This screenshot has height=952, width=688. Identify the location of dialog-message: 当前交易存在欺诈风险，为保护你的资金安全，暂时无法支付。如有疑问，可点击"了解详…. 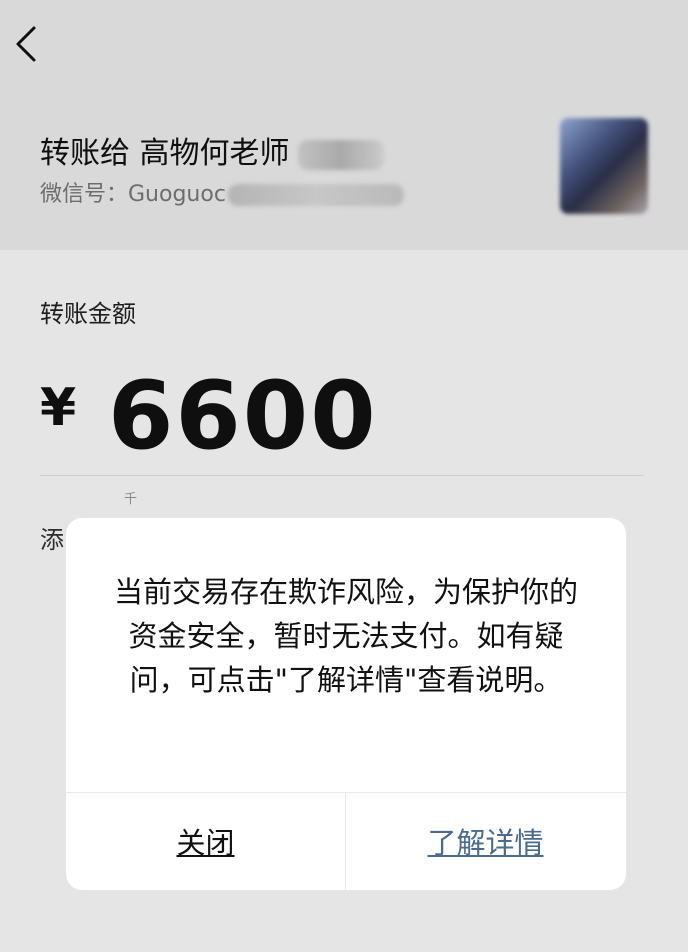
(345, 636).